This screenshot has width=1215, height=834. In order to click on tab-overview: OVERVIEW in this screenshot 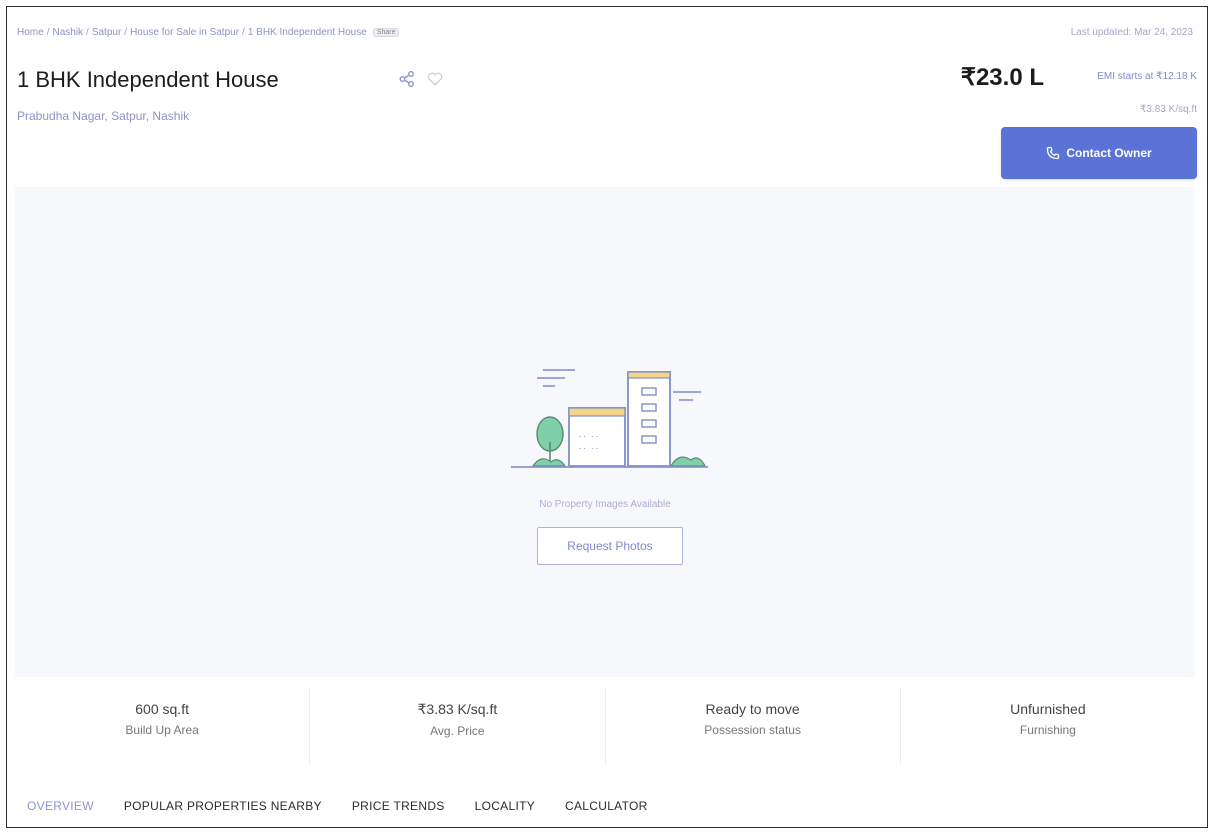, I will do `click(60, 806)`.